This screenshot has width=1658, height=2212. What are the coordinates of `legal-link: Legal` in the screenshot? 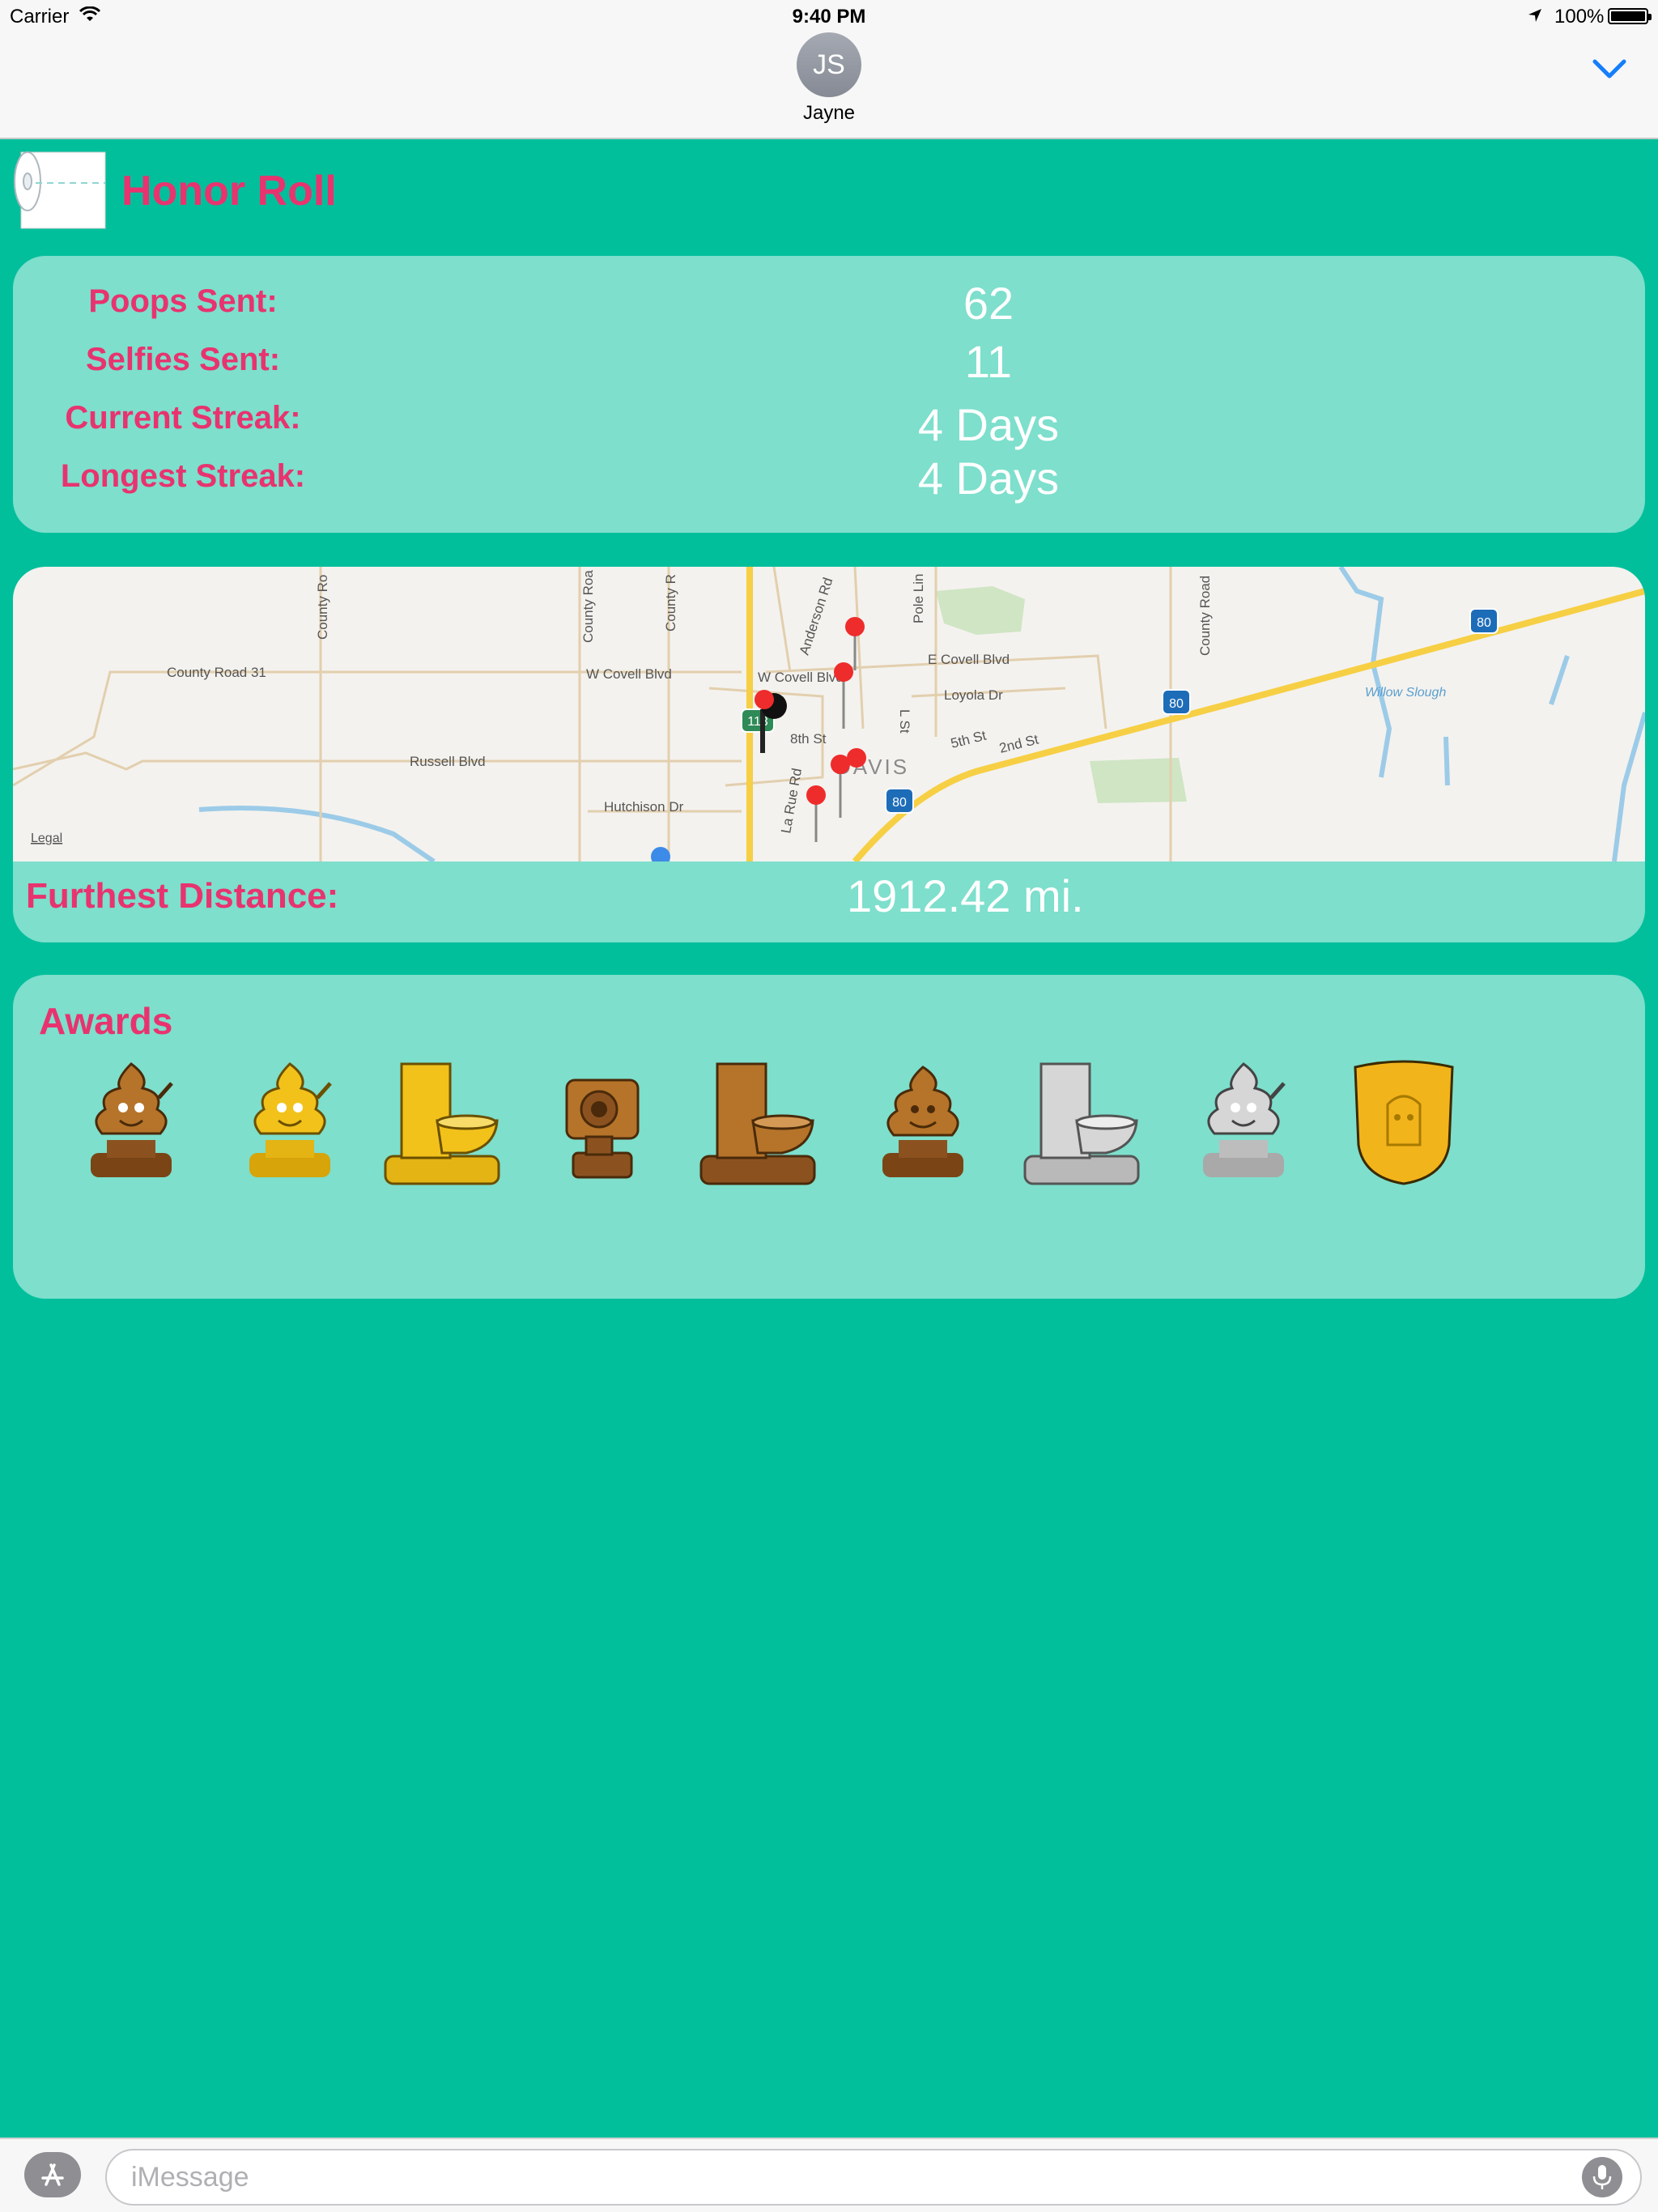 It's located at (46, 839).